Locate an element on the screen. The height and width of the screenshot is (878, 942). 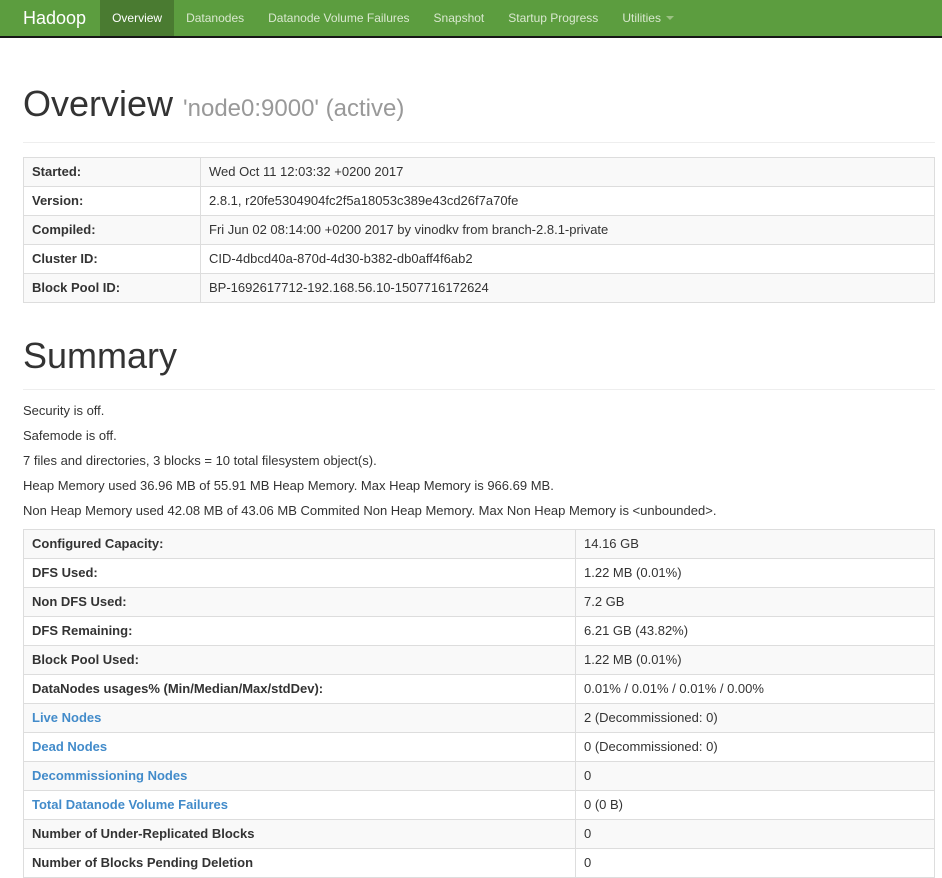
overview-header: Overview 'node0:9000' (active) is located at coordinates (479, 113).